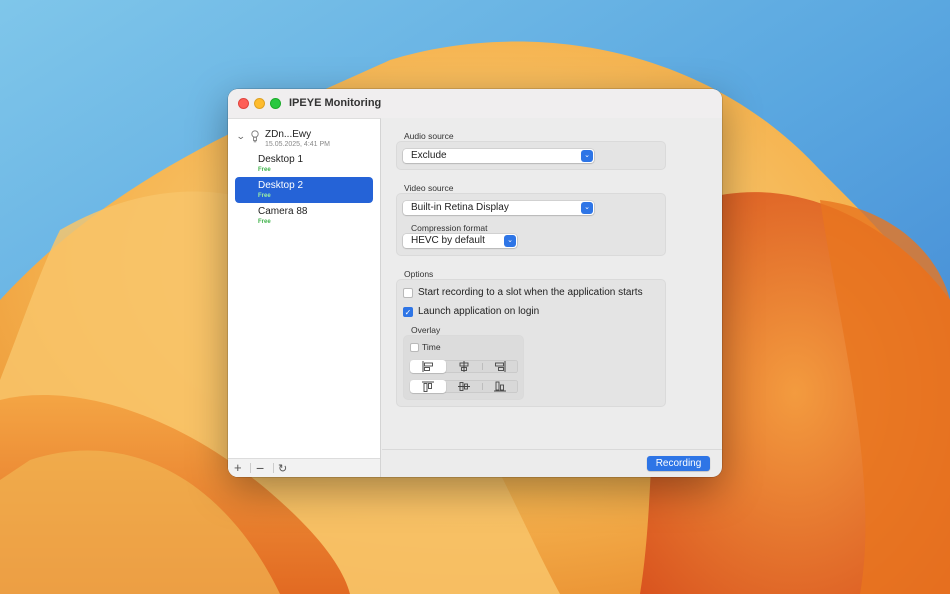 The height and width of the screenshot is (594, 950). What do you see at coordinates (448, 240) in the screenshot?
I see `compression-format-value: HEVC by default` at bounding box center [448, 240].